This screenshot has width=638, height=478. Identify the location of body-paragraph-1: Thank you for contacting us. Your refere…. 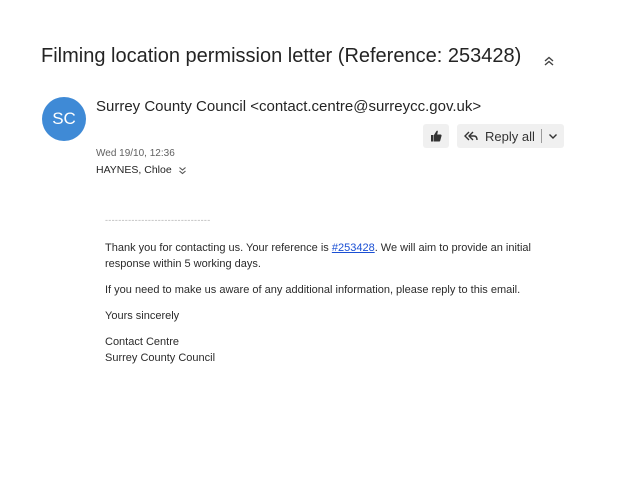
(340, 256).